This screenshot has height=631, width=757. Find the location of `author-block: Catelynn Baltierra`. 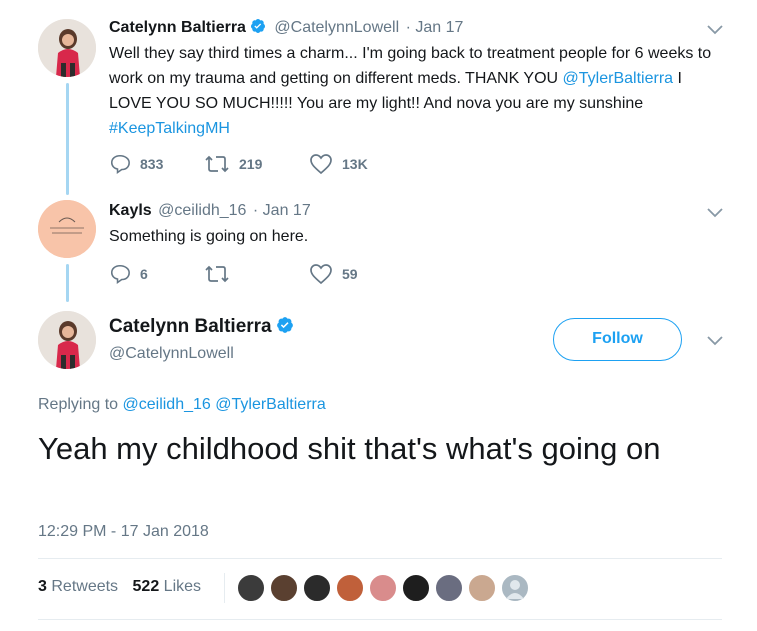

author-block: Catelynn Baltierra is located at coordinates (201, 327).